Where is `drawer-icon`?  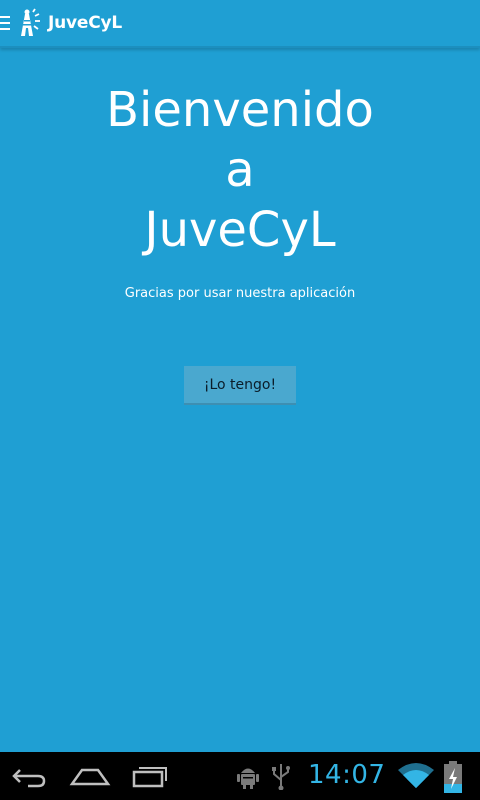
drawer-icon is located at coordinates (5, 23).